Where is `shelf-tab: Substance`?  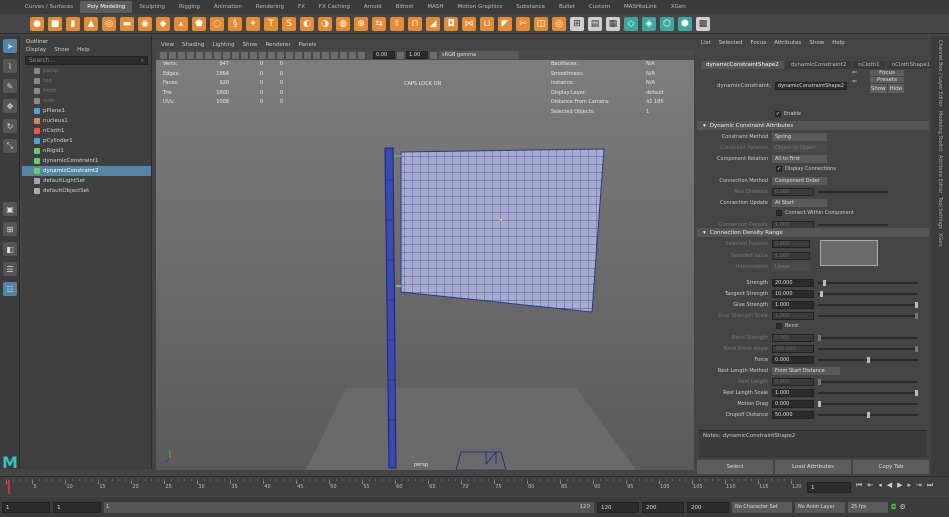 shelf-tab: Substance is located at coordinates (530, 7).